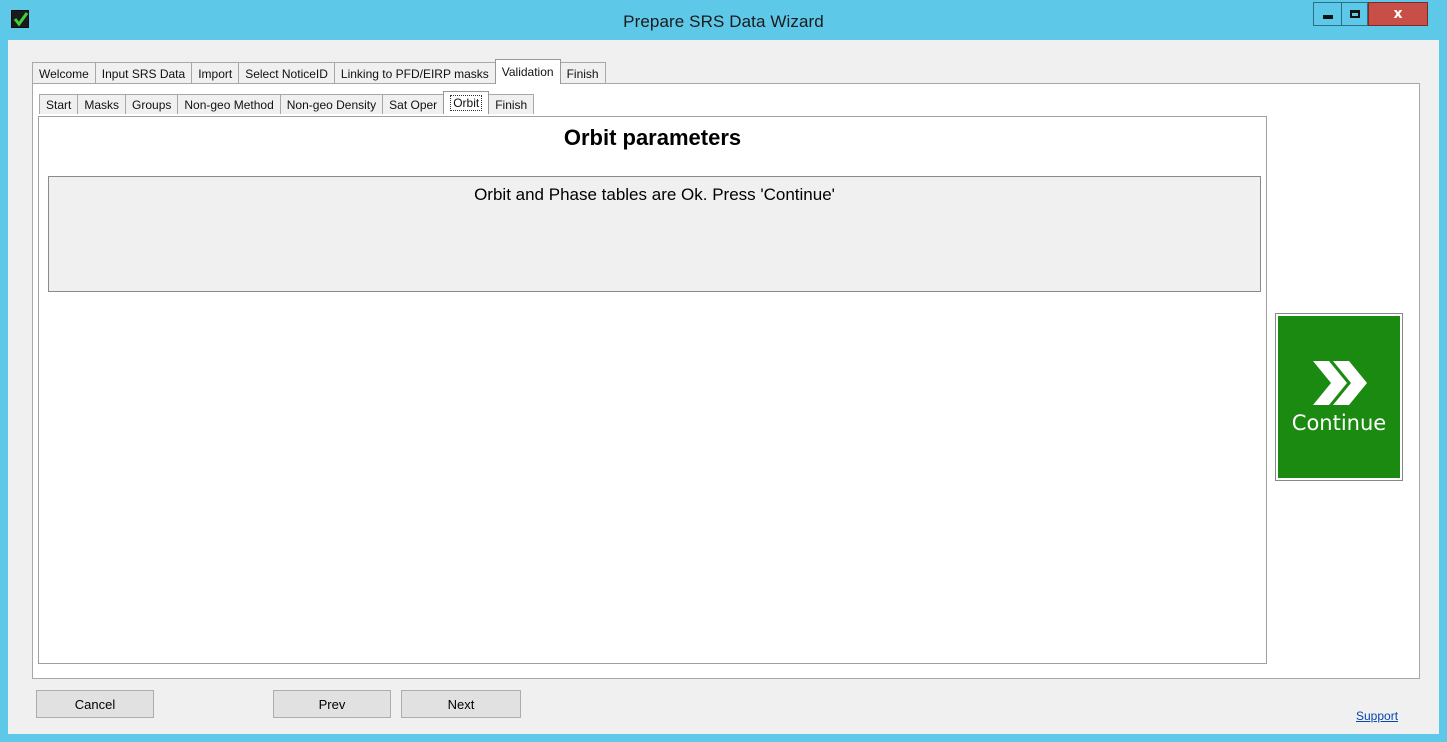 Image resolution: width=1447 pixels, height=742 pixels. Describe the element at coordinates (582, 73) in the screenshot. I see `tab-finish: Finish` at that location.